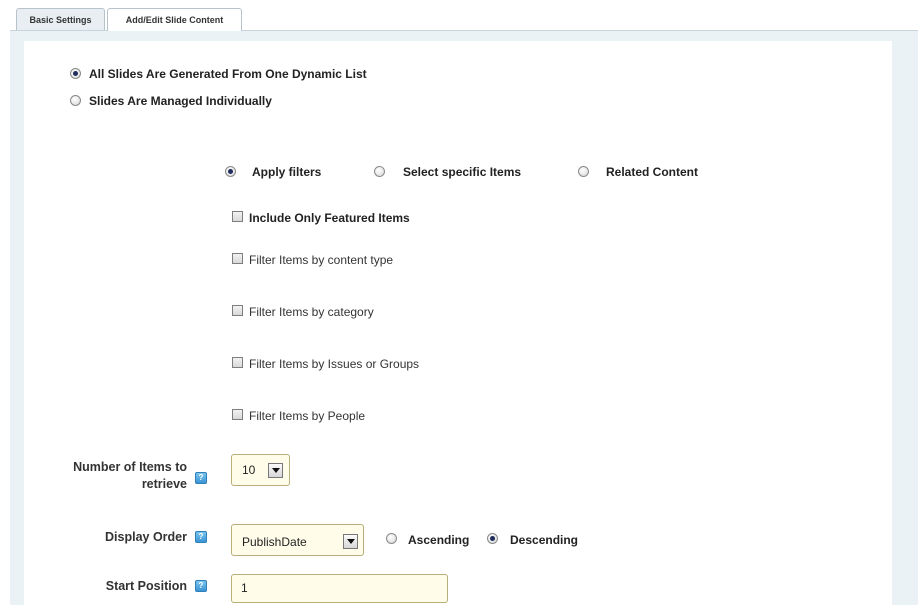  What do you see at coordinates (260, 470) in the screenshot?
I see `num-items-select: 10` at bounding box center [260, 470].